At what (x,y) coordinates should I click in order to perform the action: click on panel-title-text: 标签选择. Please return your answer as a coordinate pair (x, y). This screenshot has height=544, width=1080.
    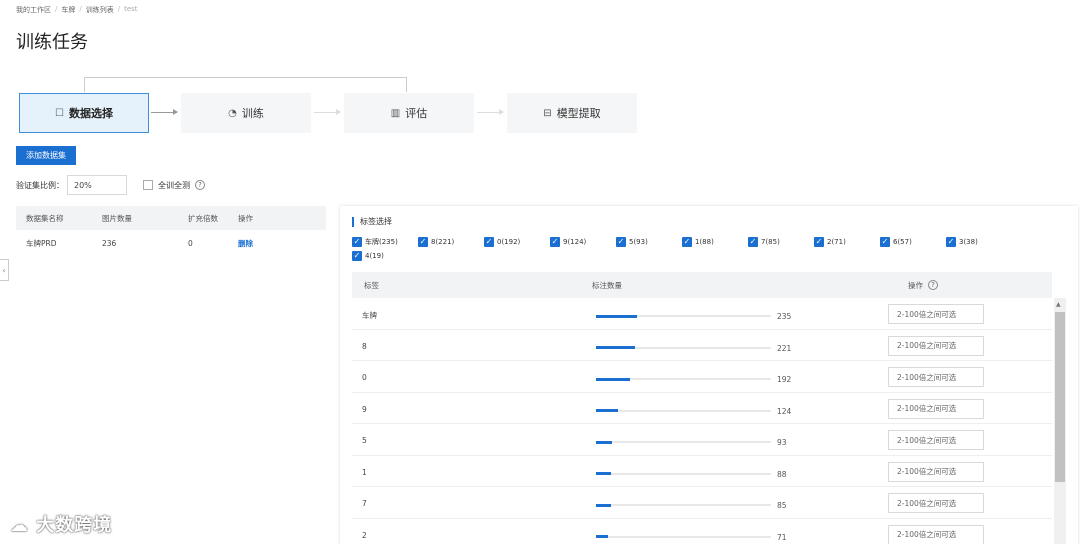
    Looking at the image, I should click on (376, 221).